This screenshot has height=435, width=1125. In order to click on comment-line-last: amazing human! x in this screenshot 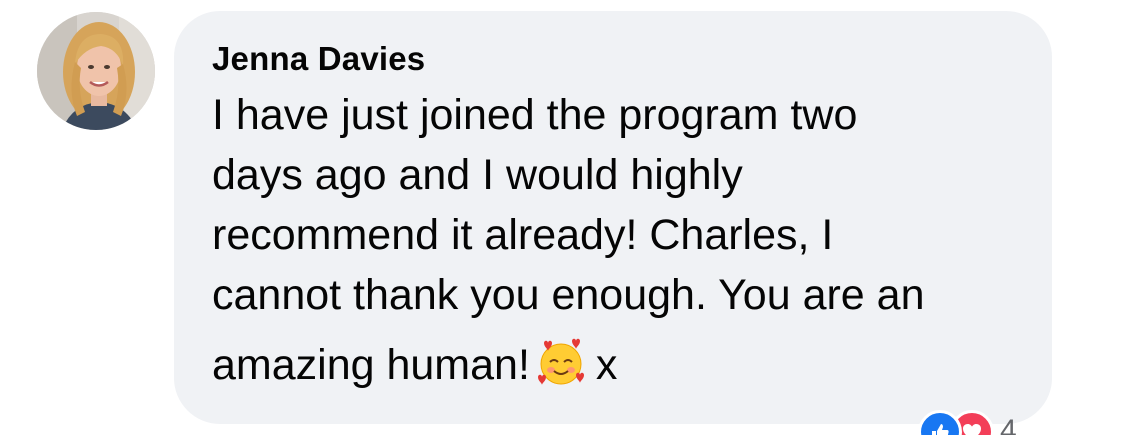, I will do `click(622, 369)`.